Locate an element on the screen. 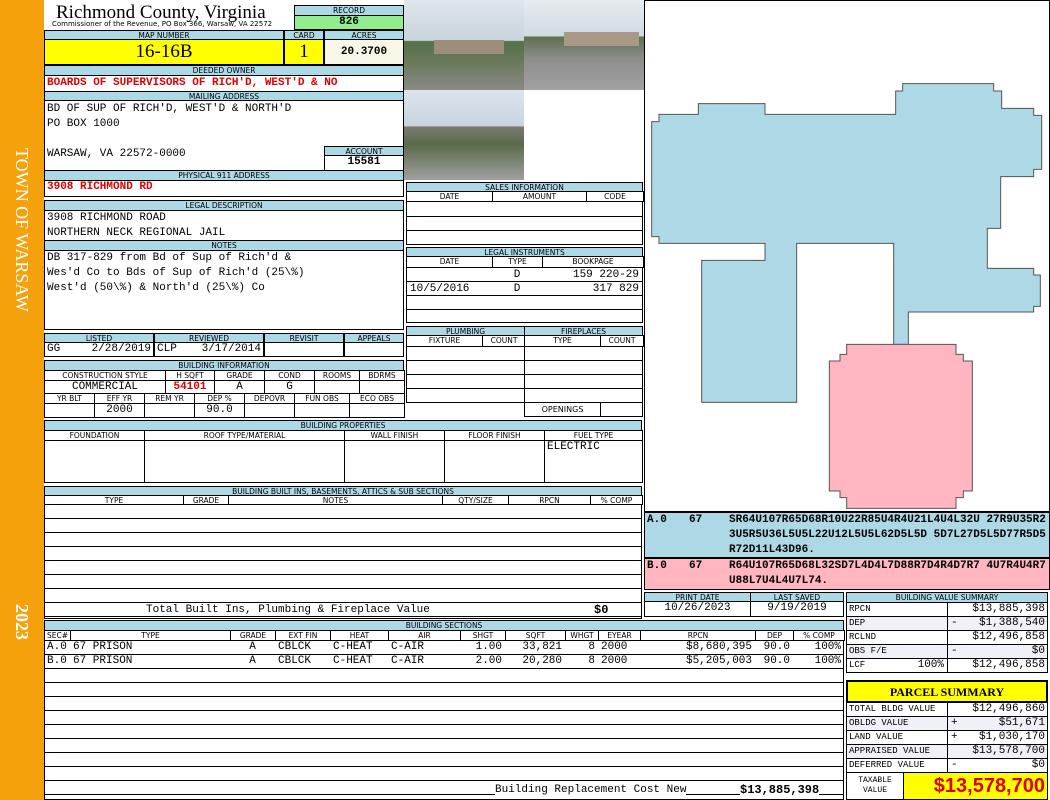 This screenshot has width=1050, height=800. instruments-header: DATE is located at coordinates (449, 262).